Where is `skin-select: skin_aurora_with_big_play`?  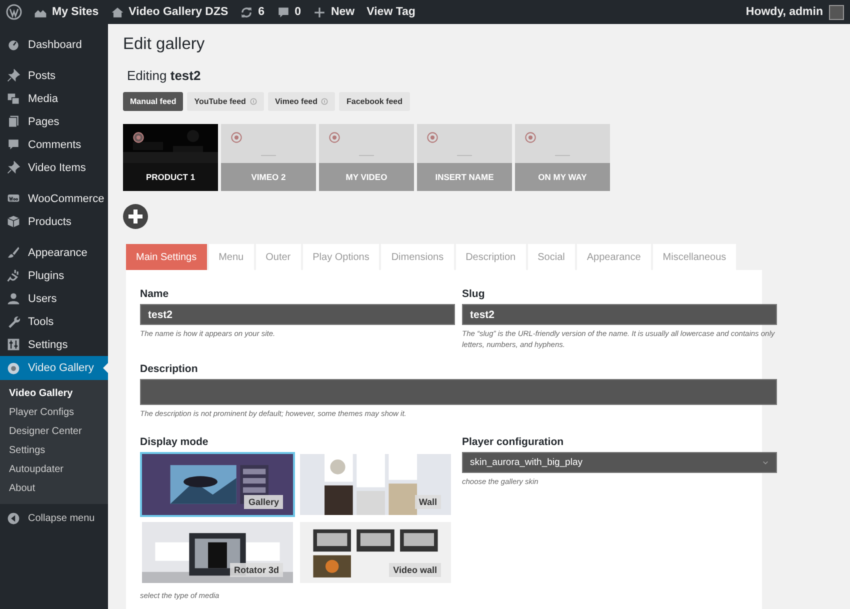
skin-select: skin_aurora_with_big_play is located at coordinates (619, 462).